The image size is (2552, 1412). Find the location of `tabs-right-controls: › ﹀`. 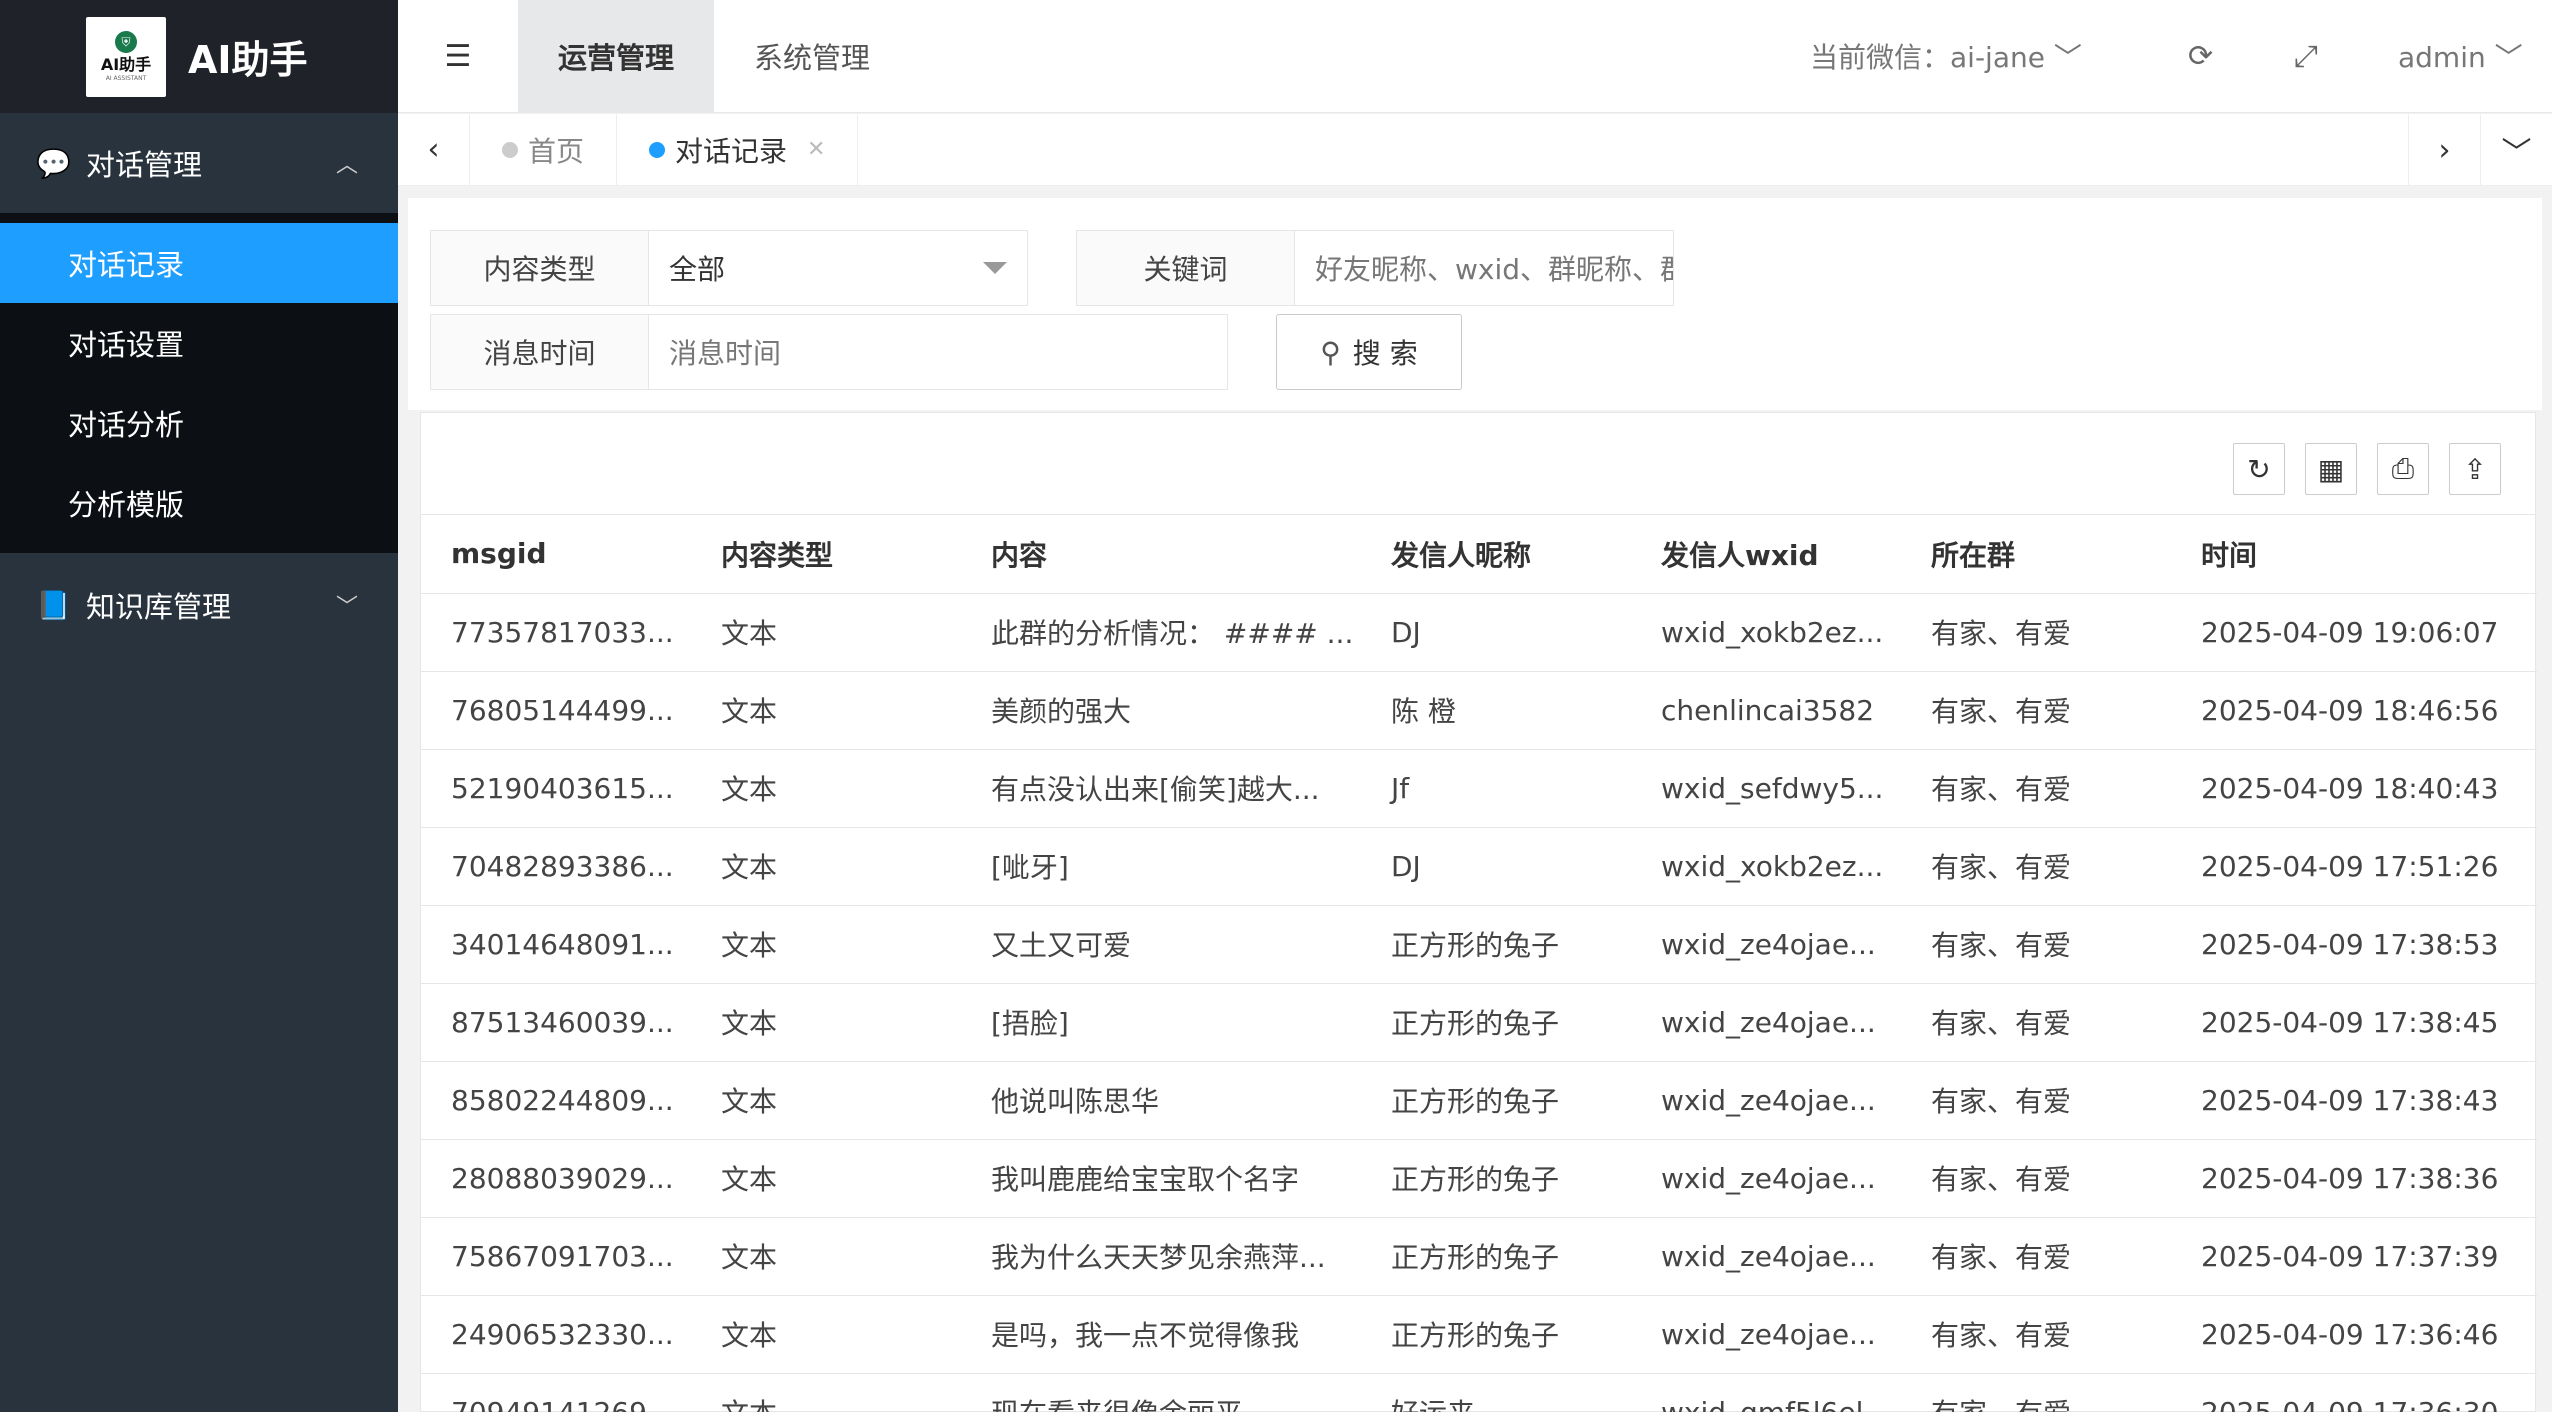

tabs-right-controls: › ﹀ is located at coordinates (2480, 150).